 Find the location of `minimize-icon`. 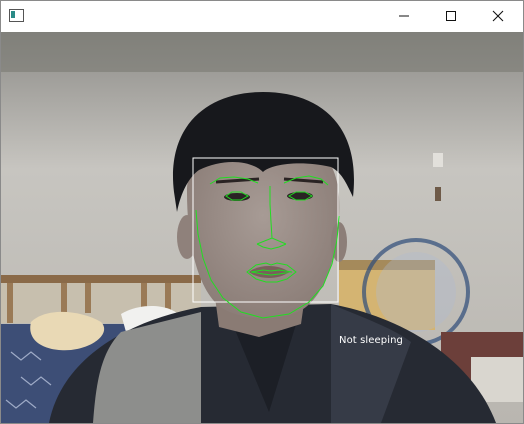

minimize-icon is located at coordinates (404, 16).